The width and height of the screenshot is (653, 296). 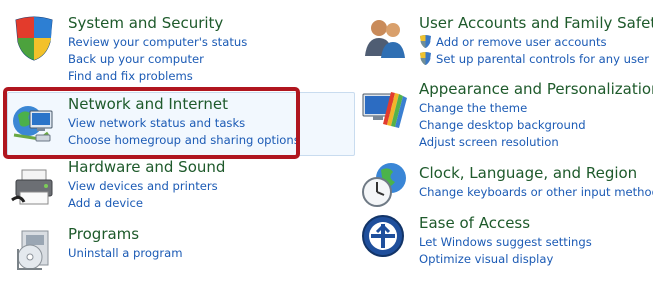 I want to click on link-parental-controls: Set up parental controls for any user, so click(x=534, y=59).